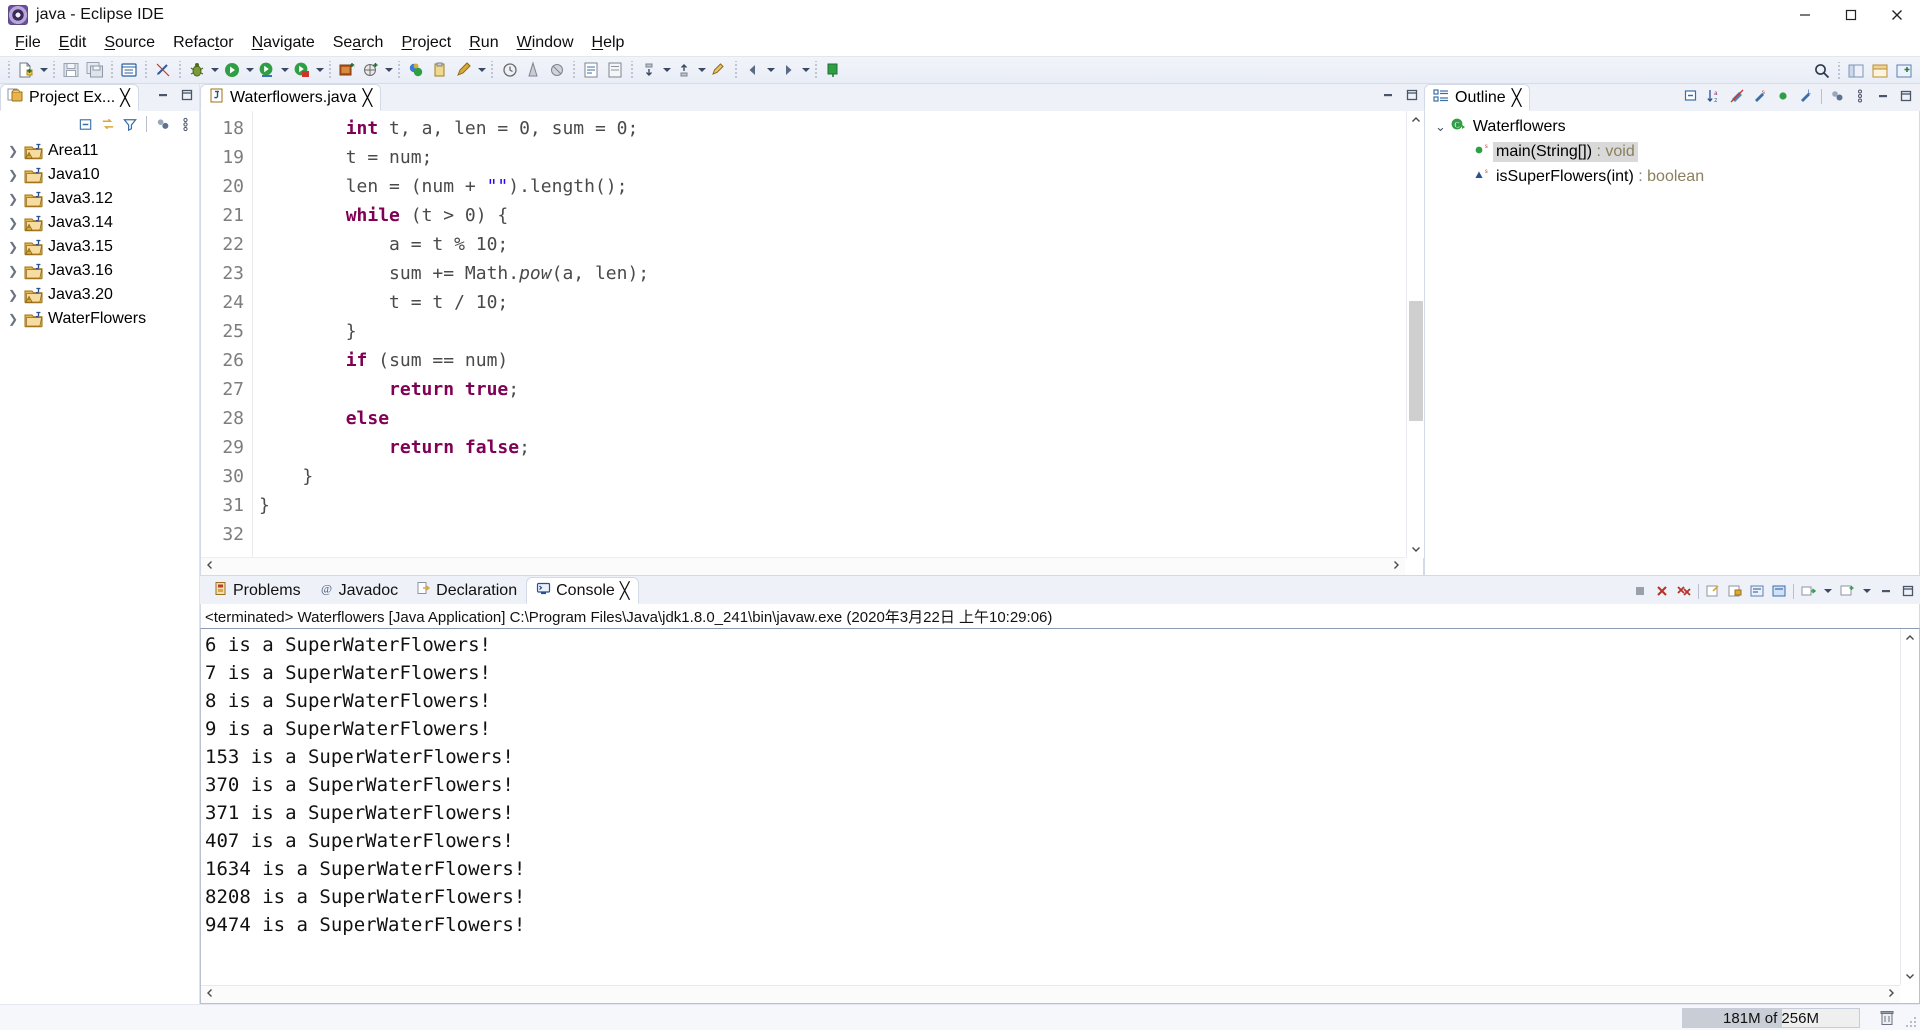  Describe the element at coordinates (1714, 96) in the screenshot. I see `sort-icon: az` at that location.